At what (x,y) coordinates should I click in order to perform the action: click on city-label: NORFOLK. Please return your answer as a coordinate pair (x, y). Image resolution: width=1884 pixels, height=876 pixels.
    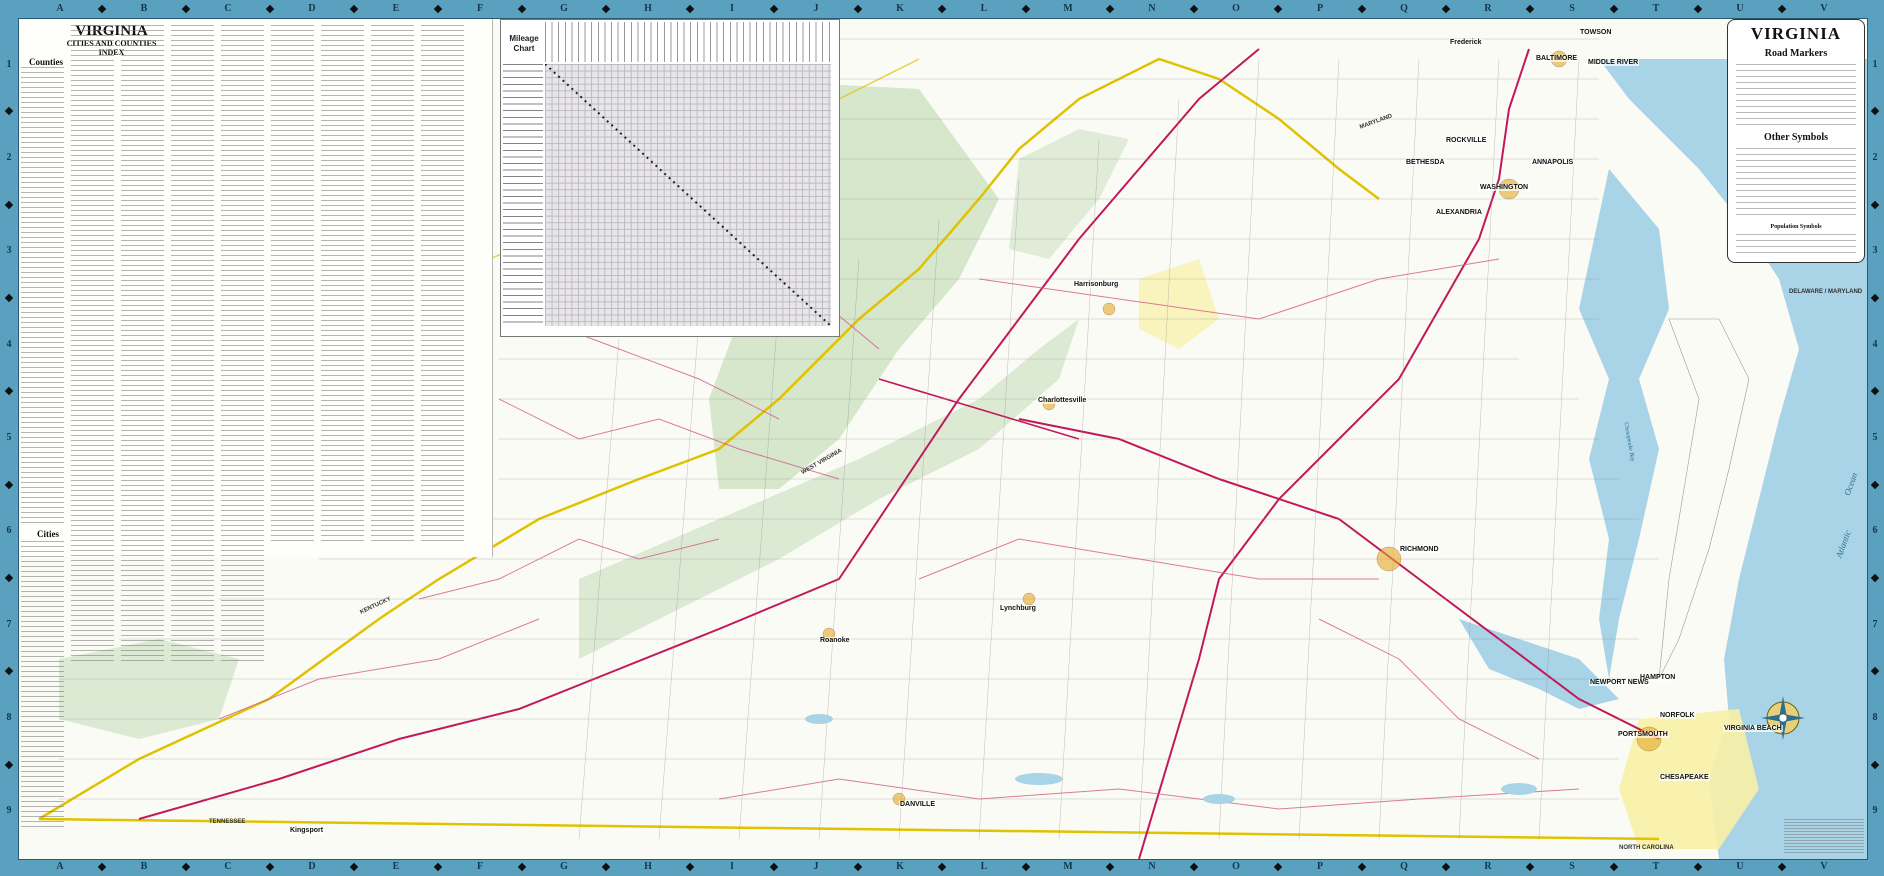
    Looking at the image, I should click on (1677, 715).